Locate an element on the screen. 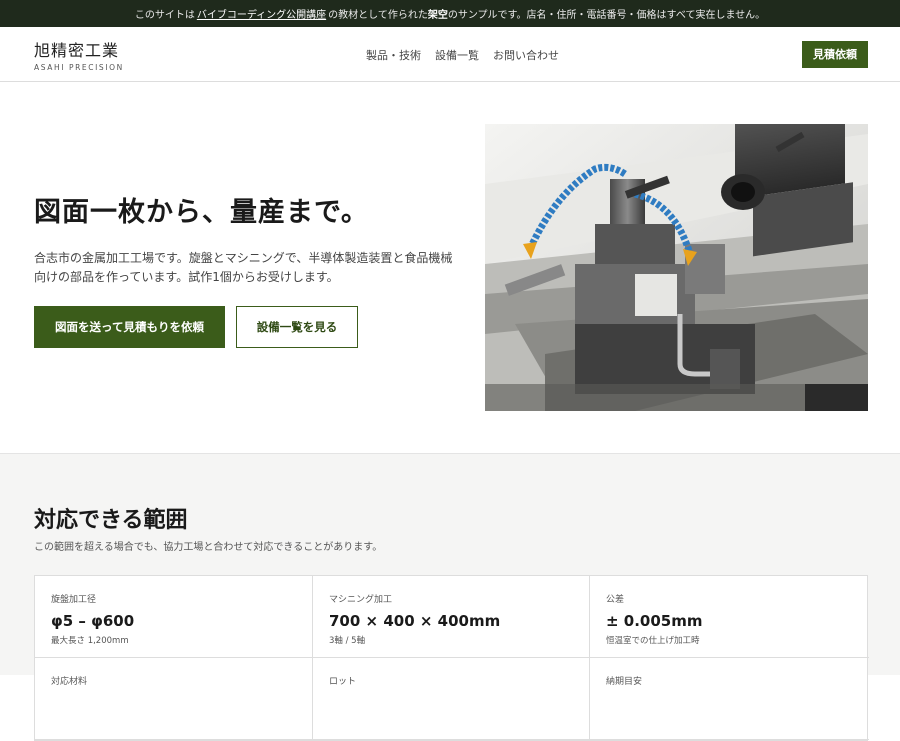  hero-buttons: 図面を送って見積もりを依頼 設備一覧を見る is located at coordinates (196, 327).